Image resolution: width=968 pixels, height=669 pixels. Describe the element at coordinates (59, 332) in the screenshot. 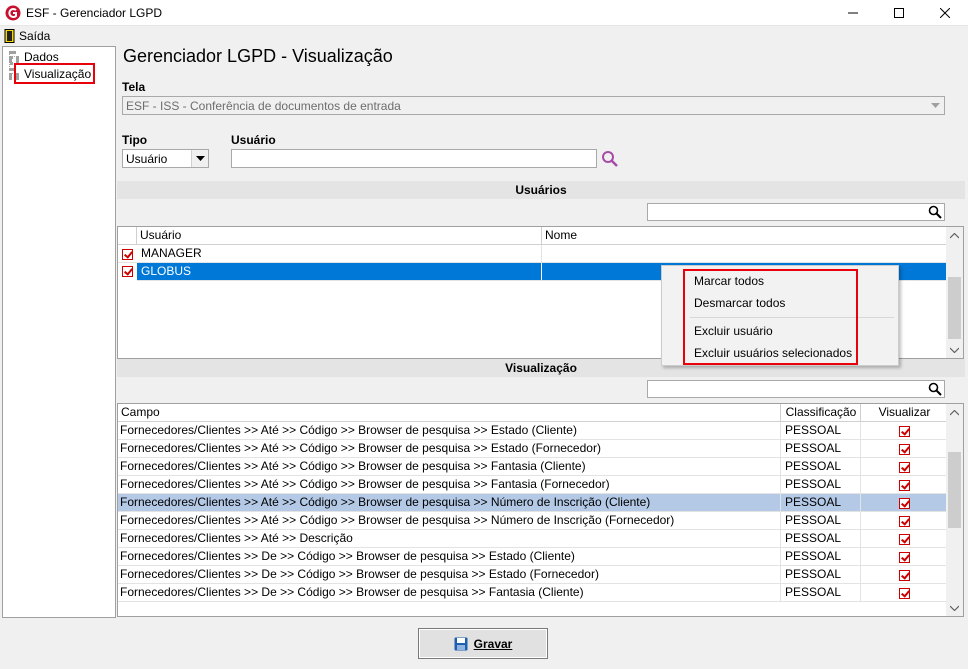

I see `navigation-tree: Dados Visualização` at that location.